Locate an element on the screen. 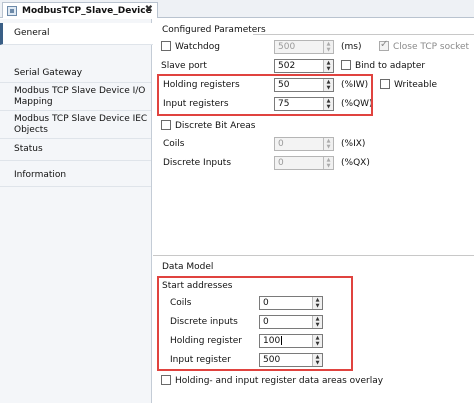  slave-port-label: Slave port is located at coordinates (184, 66).